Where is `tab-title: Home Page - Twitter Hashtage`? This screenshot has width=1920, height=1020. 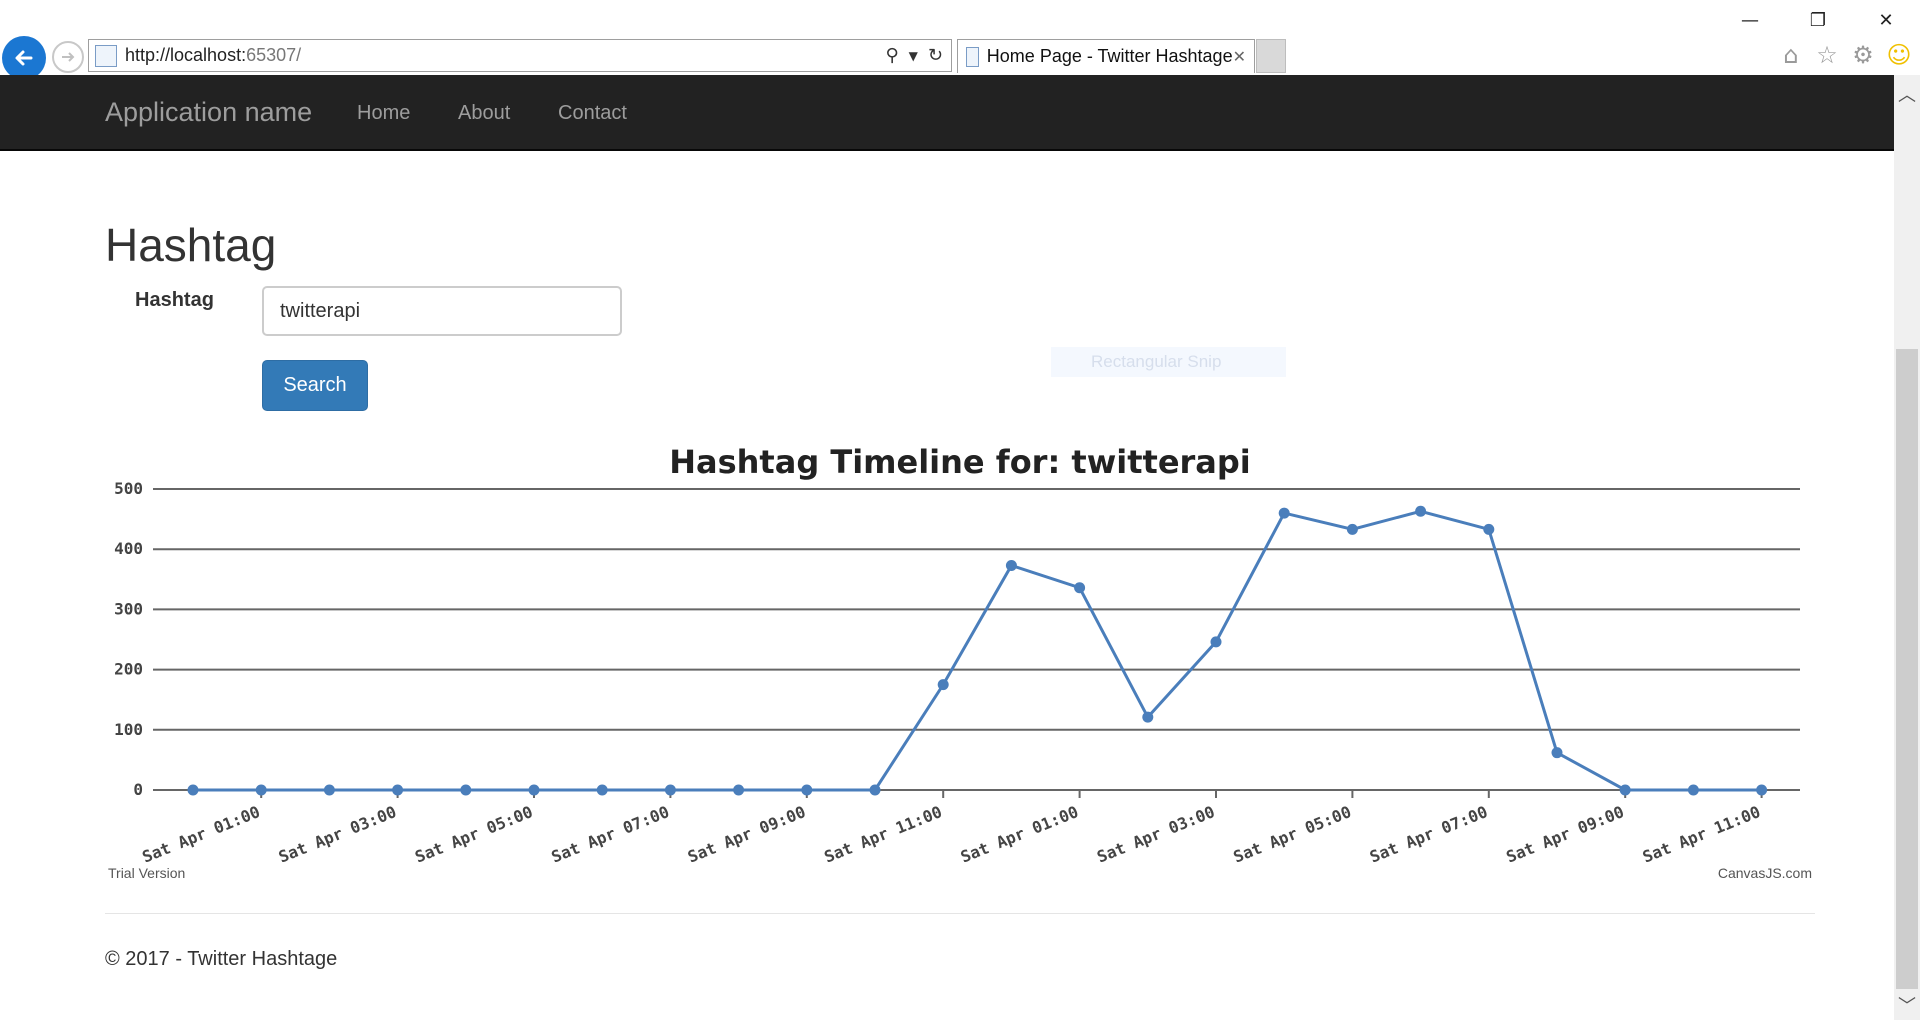 tab-title: Home Page - Twitter Hashtage is located at coordinates (1109, 56).